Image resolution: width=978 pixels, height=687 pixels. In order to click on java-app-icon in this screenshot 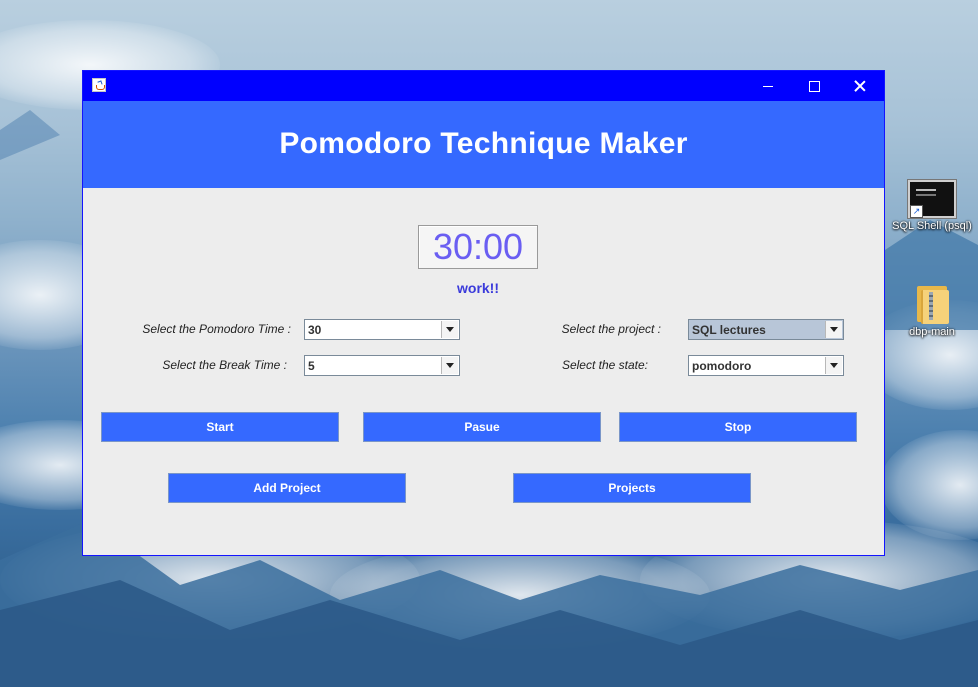, I will do `click(99, 85)`.